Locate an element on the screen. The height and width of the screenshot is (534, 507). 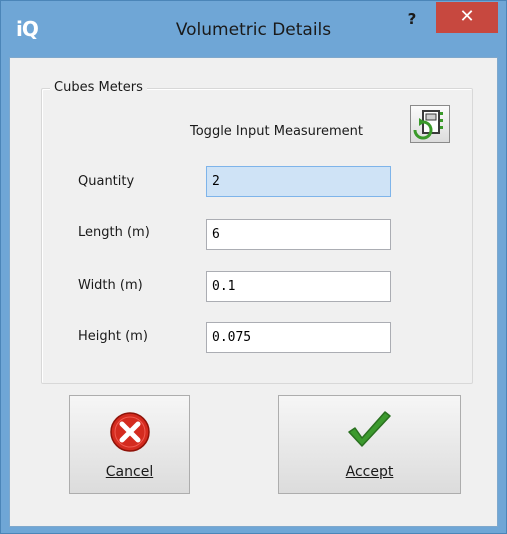
toggle-input-measurement-label: Toggle Input Measurement is located at coordinates (276, 131).